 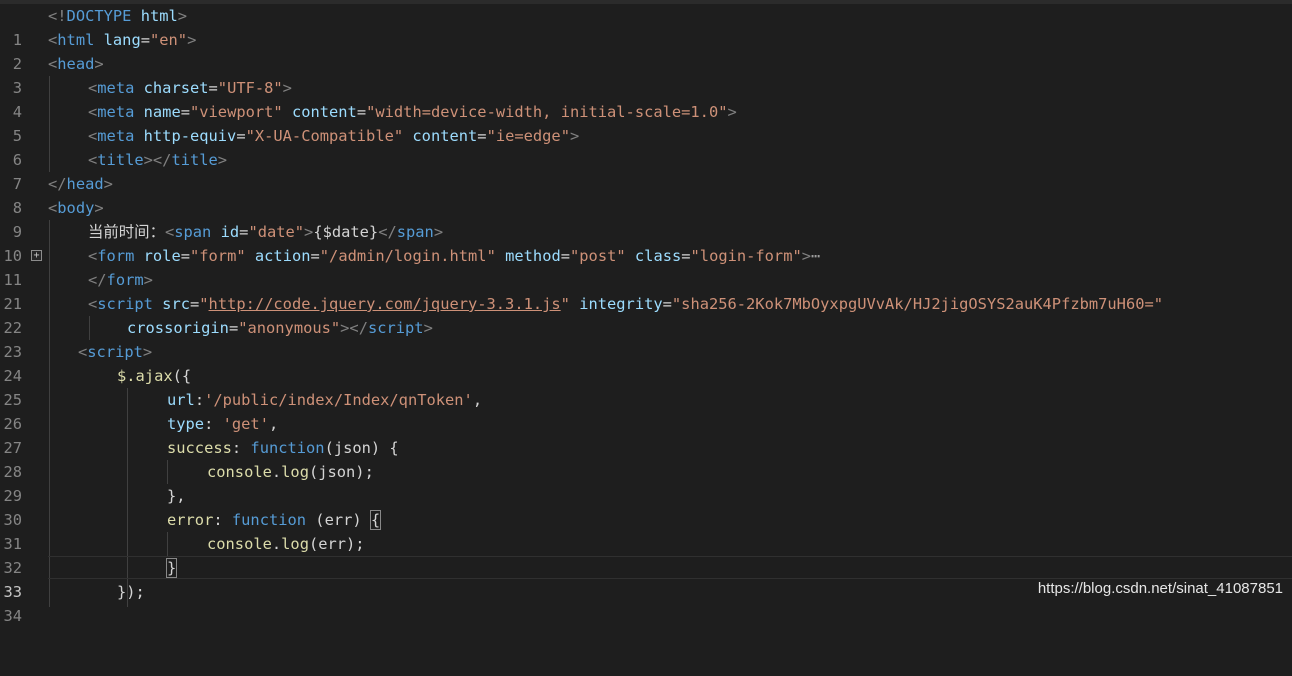 What do you see at coordinates (76, 208) in the screenshot?
I see `line-code: <body>` at bounding box center [76, 208].